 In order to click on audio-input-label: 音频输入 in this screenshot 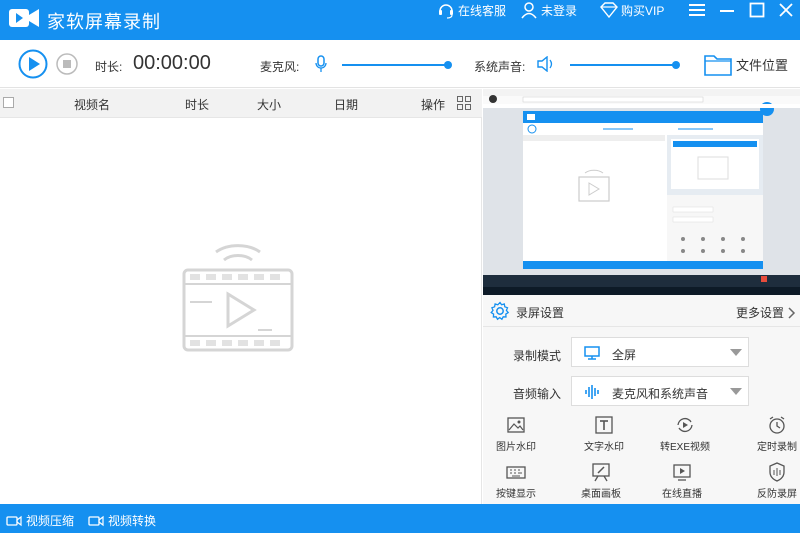, I will do `click(537, 394)`.